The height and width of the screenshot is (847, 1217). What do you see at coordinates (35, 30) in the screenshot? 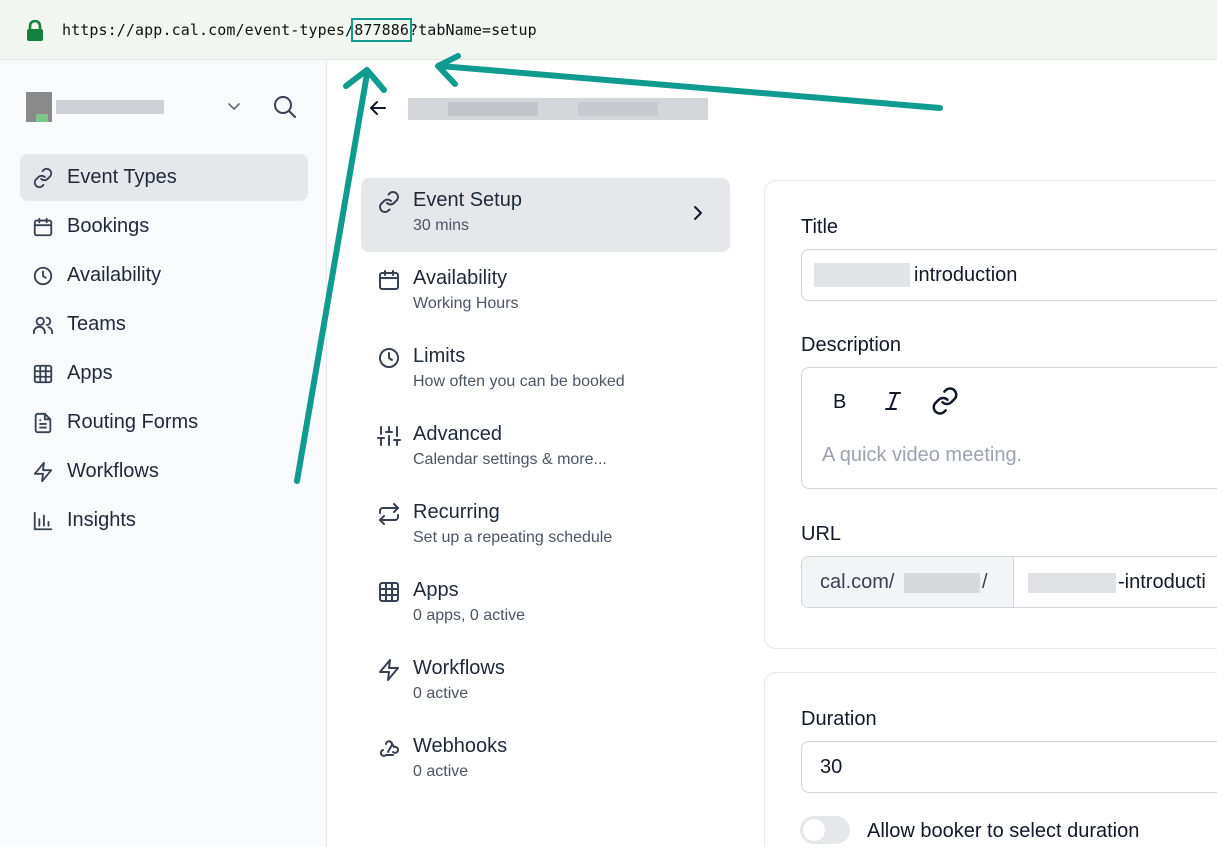
I see `lock-icon` at bounding box center [35, 30].